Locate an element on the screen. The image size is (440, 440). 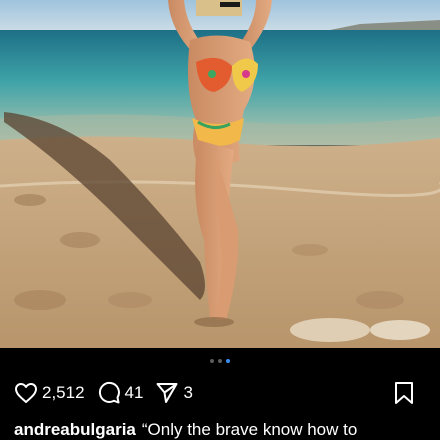
action-bar: 2,512 41 3 is located at coordinates (220, 393).